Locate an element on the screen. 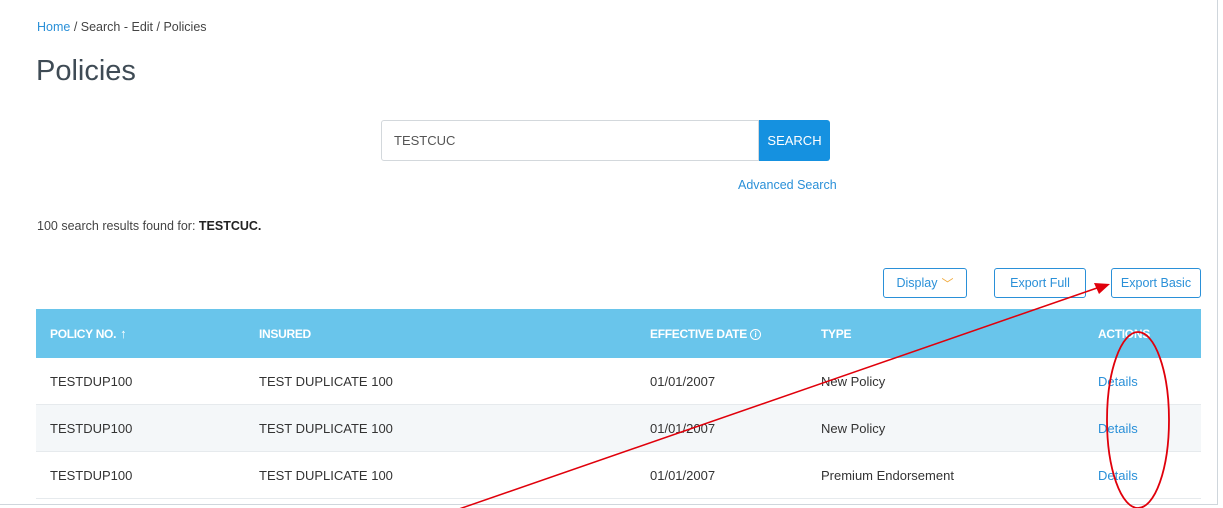 The image size is (1223, 508). advanced-search-link: Advanced Search is located at coordinates (787, 185).